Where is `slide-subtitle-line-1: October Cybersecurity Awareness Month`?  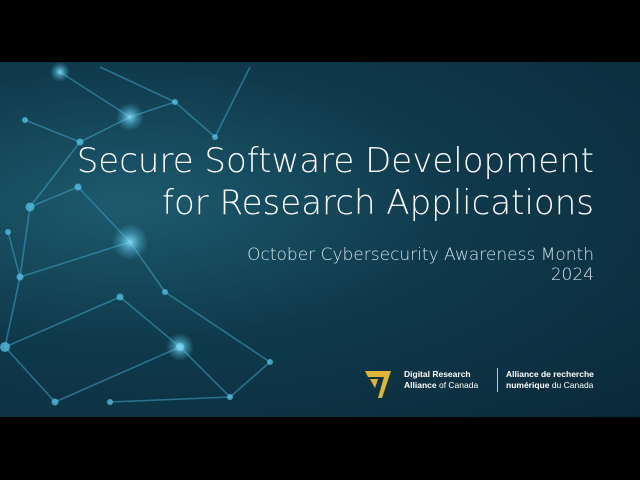
slide-subtitle-line-1: October Cybersecurity Awareness Month is located at coordinates (420, 255).